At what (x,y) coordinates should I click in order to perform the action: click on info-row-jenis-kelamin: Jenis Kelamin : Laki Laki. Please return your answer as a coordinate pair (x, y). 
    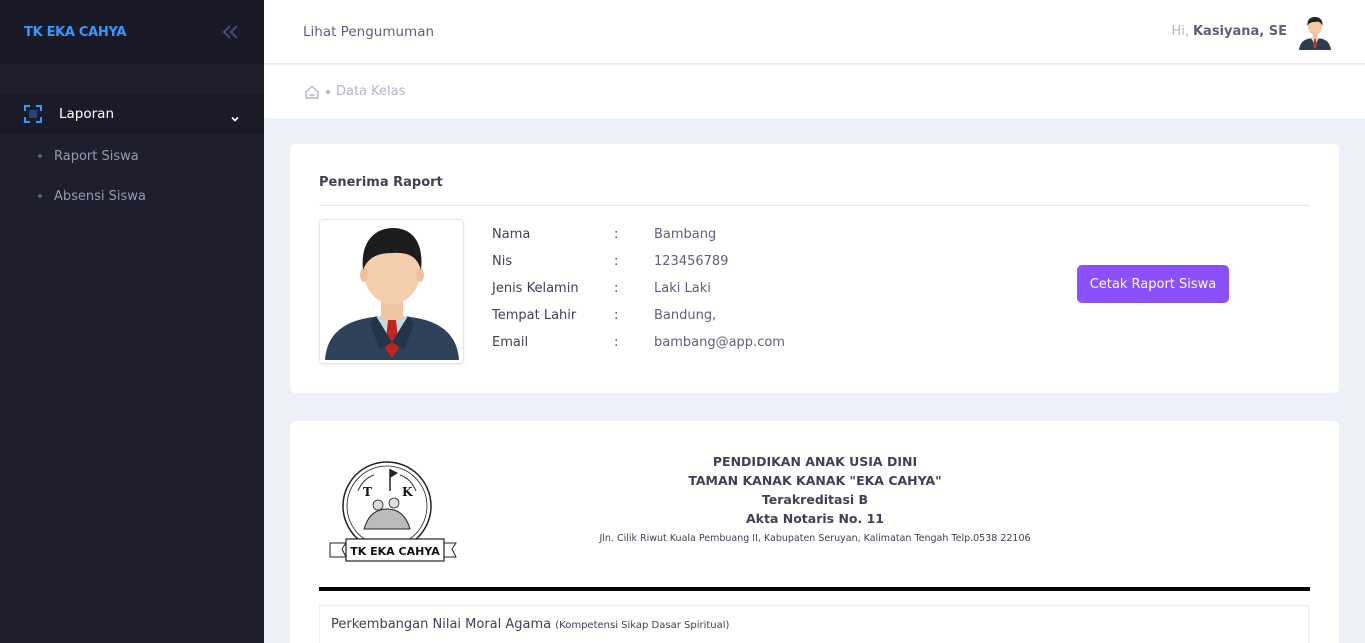
    Looking at the image, I should click on (638, 288).